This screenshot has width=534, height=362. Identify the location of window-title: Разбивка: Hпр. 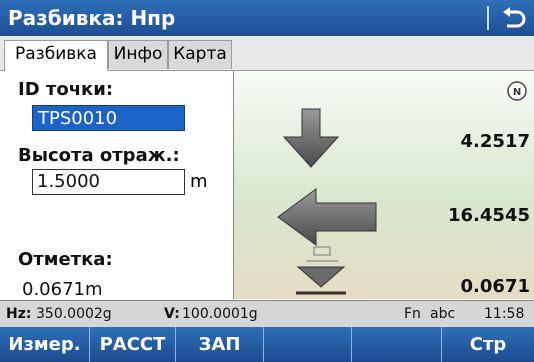
(92, 18).